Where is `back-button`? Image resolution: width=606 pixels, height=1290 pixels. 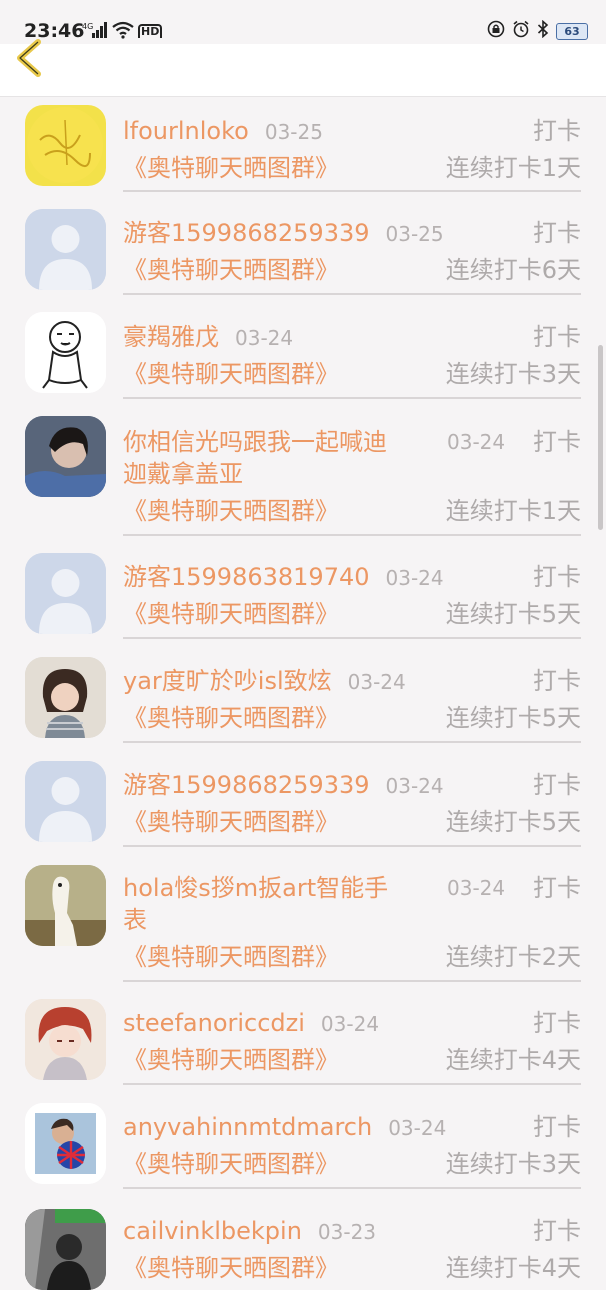
back-button is located at coordinates (35, 63).